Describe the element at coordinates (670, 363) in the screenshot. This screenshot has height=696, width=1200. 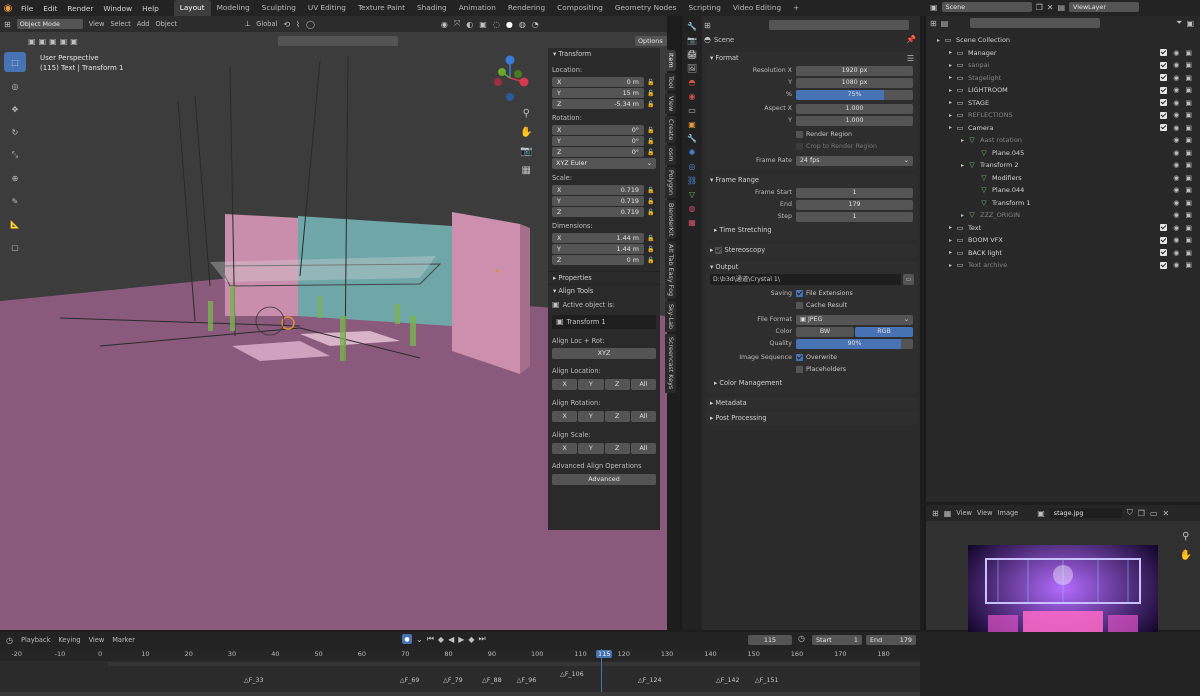
I see `sidebar-tab-screencast-keys: Screencast Keys` at that location.